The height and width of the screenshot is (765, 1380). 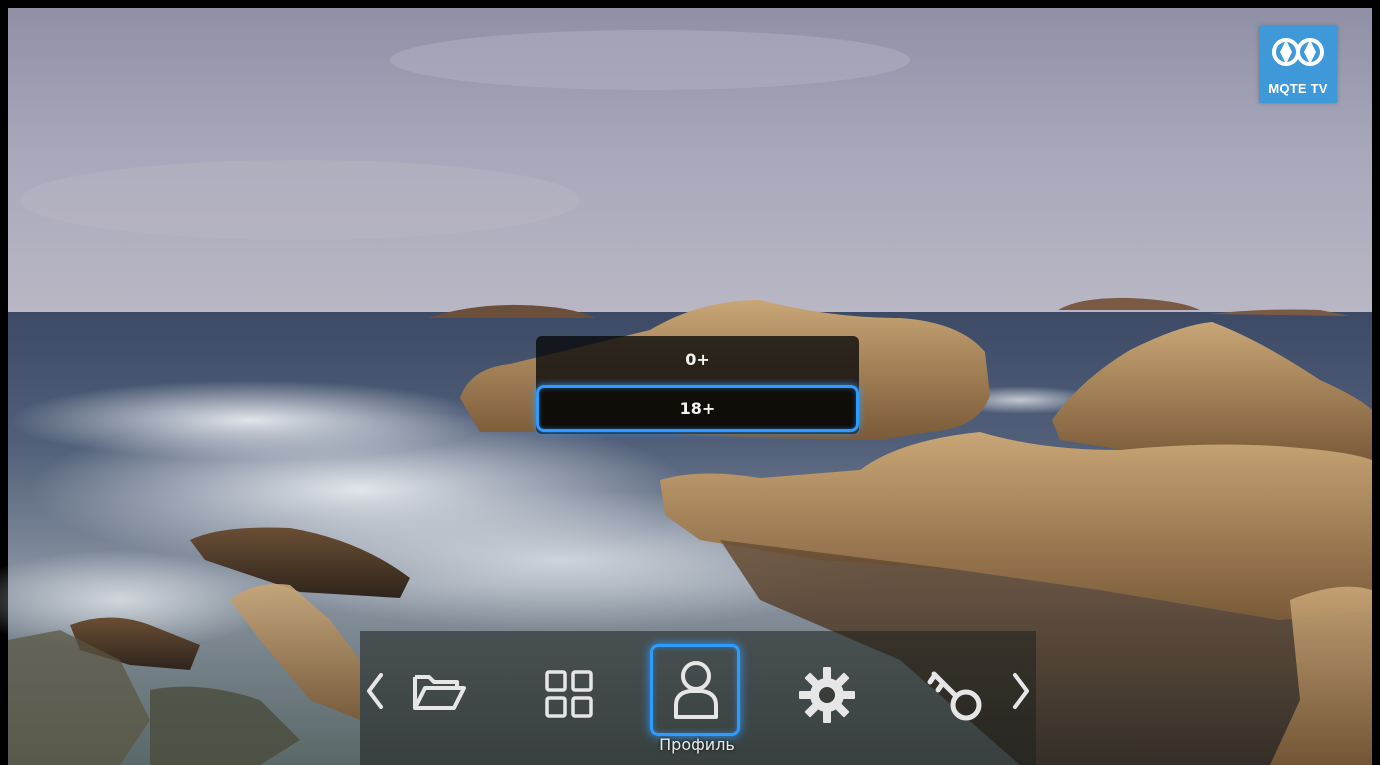 What do you see at coordinates (697, 744) in the screenshot?
I see `nav-focused-label: Профиль` at bounding box center [697, 744].